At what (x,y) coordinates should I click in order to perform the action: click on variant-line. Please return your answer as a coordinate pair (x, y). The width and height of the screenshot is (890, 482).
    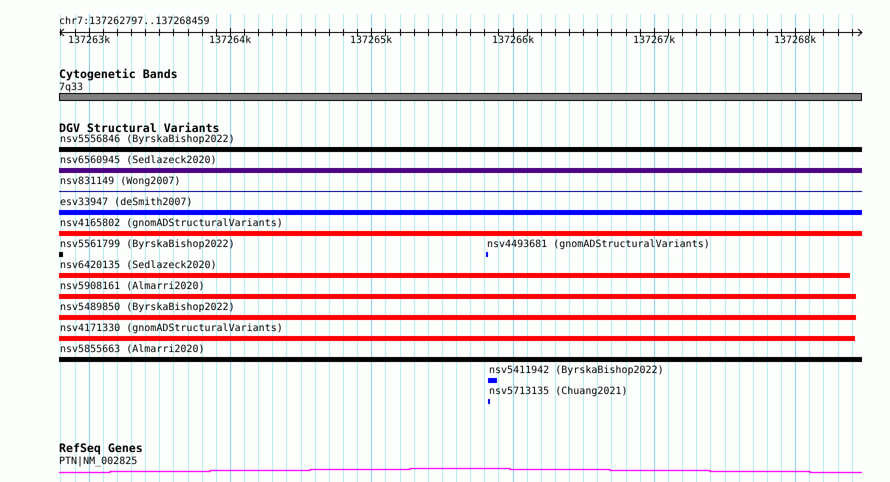
    Looking at the image, I should click on (460, 191).